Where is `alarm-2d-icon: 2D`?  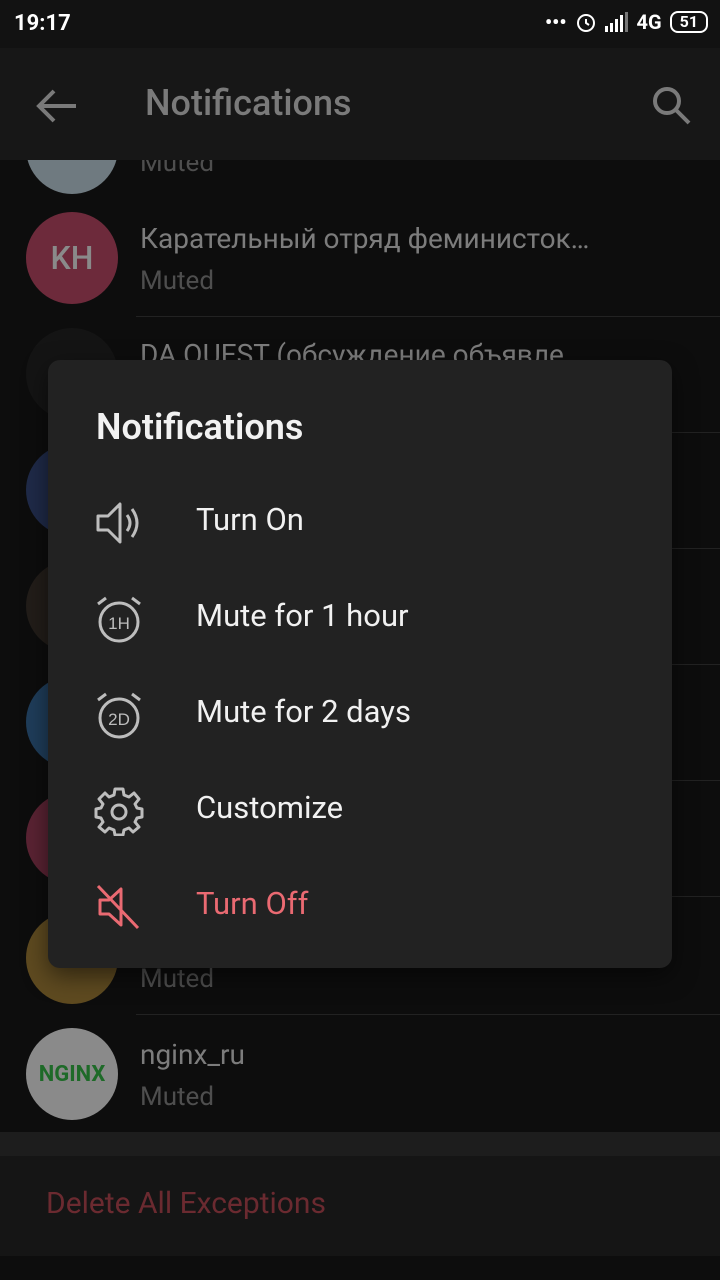 alarm-2d-icon: 2D is located at coordinates (119, 715).